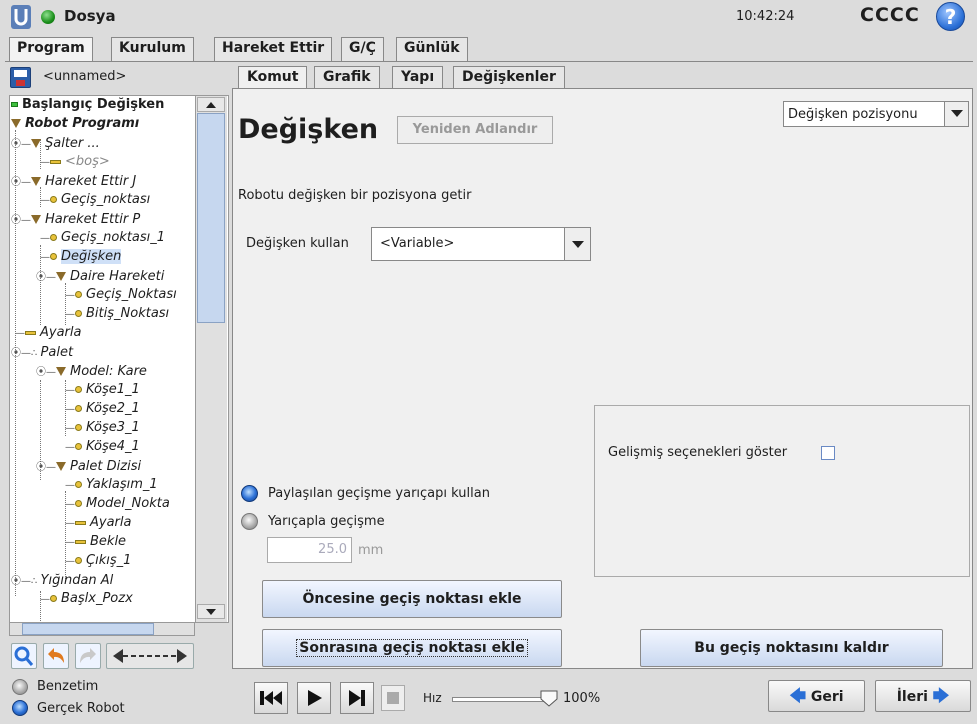 The height and width of the screenshot is (724, 977). I want to click on tree-item: — Geçiş_Noktası, so click(121, 294).